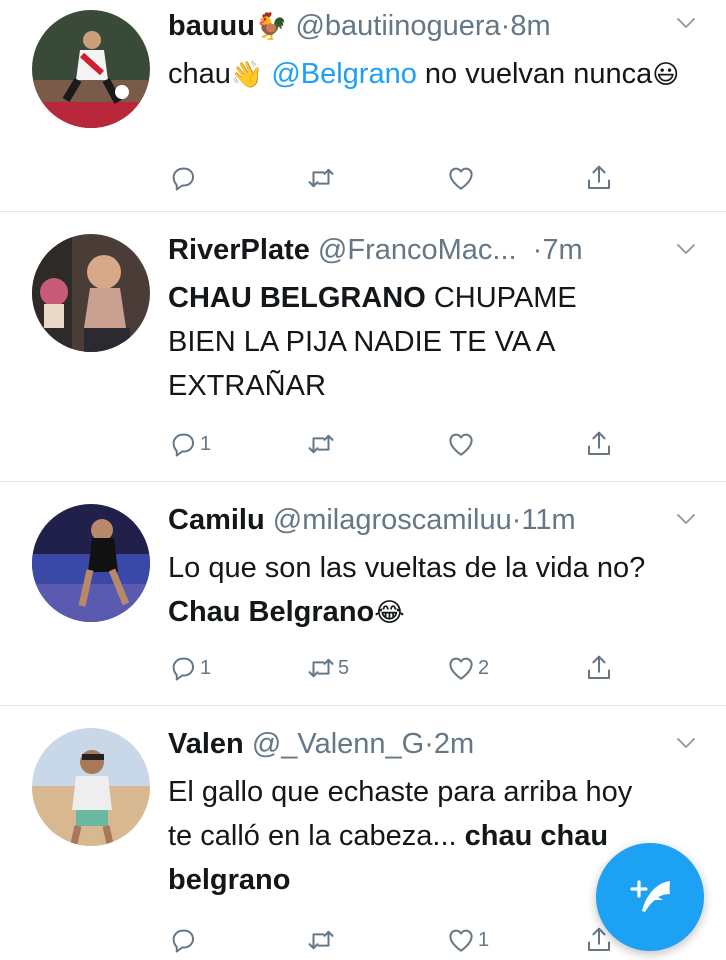 Image resolution: width=726 pixels, height=960 pixels. I want to click on user-handle: @milagroscamiluu, so click(392, 520).